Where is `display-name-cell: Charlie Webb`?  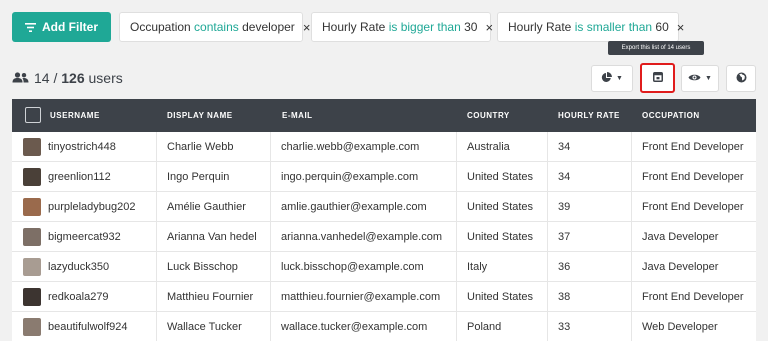
display-name-cell: Charlie Webb is located at coordinates (213, 147).